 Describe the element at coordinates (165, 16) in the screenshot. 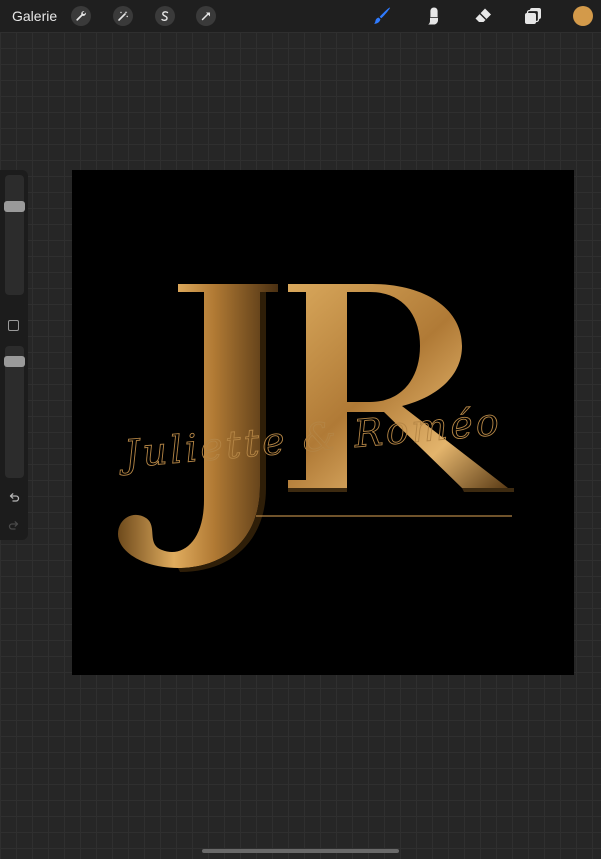

I see `selection-icon` at that location.